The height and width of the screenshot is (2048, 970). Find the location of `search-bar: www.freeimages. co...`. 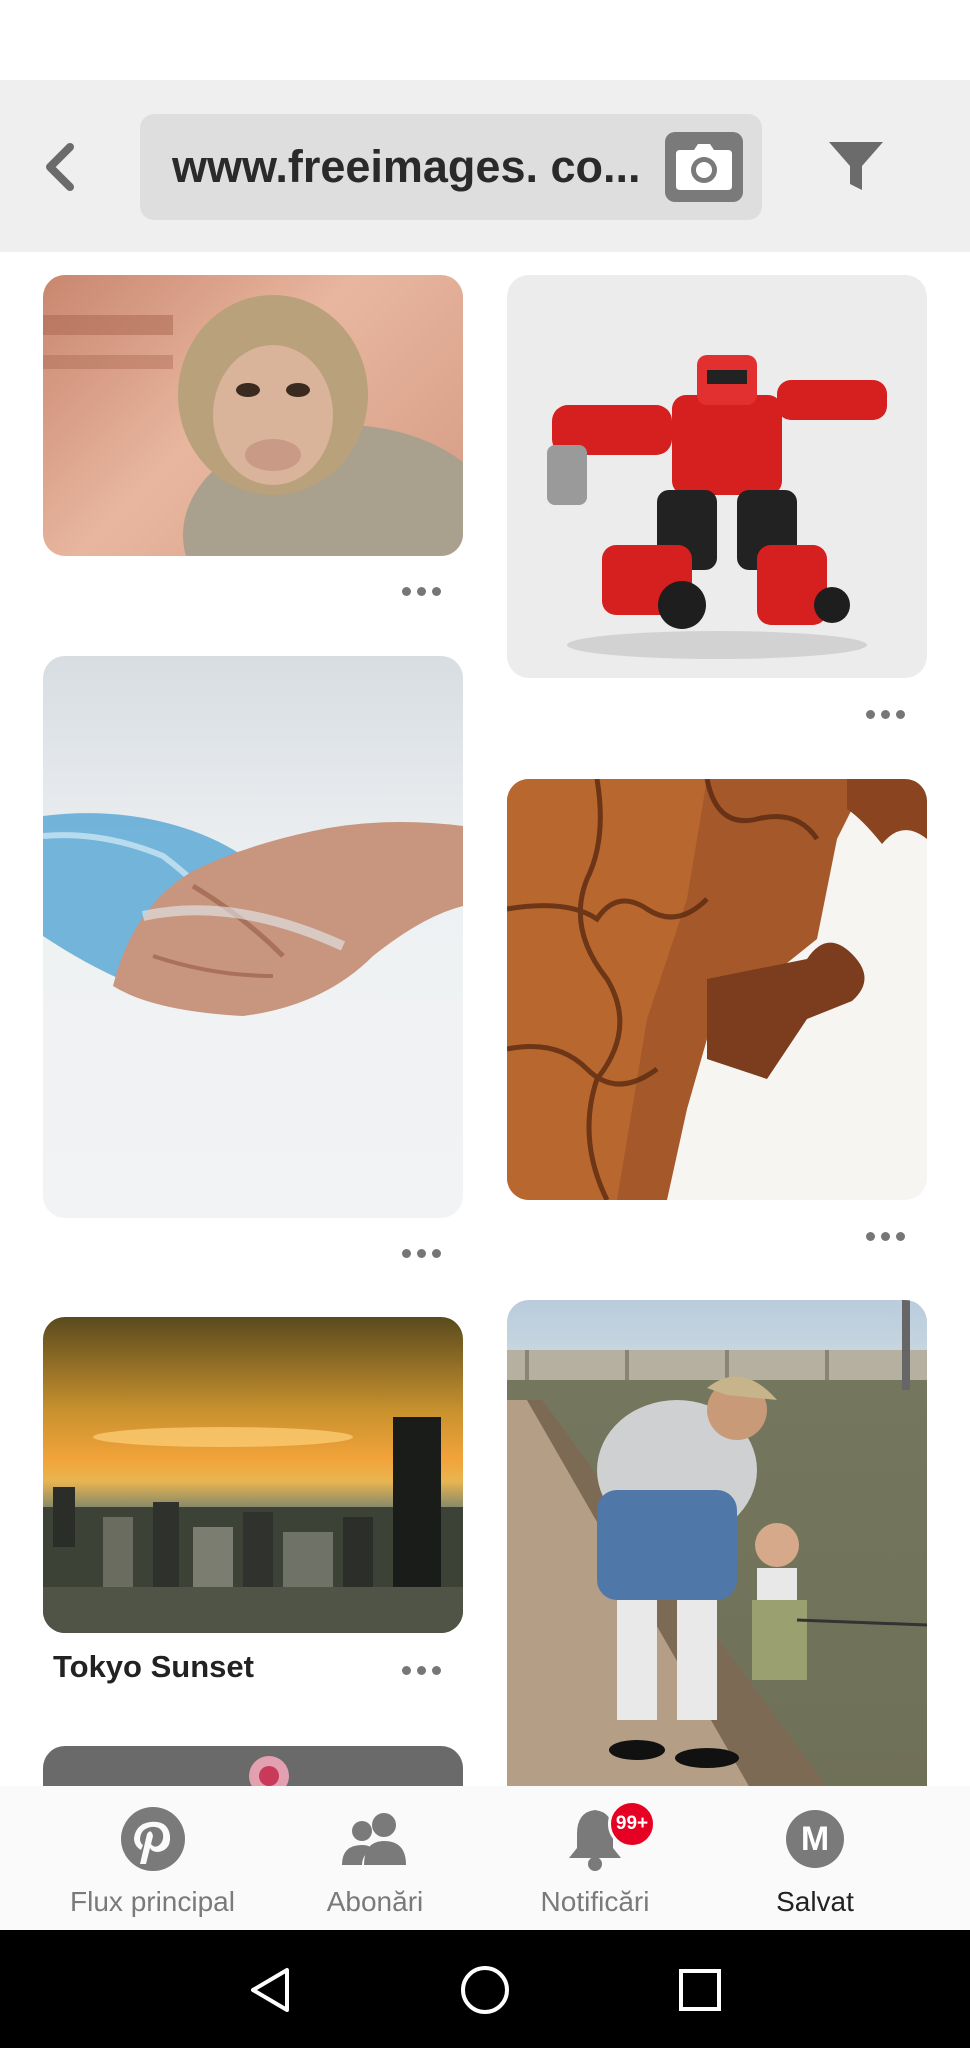

search-bar: www.freeimages. co... is located at coordinates (451, 167).